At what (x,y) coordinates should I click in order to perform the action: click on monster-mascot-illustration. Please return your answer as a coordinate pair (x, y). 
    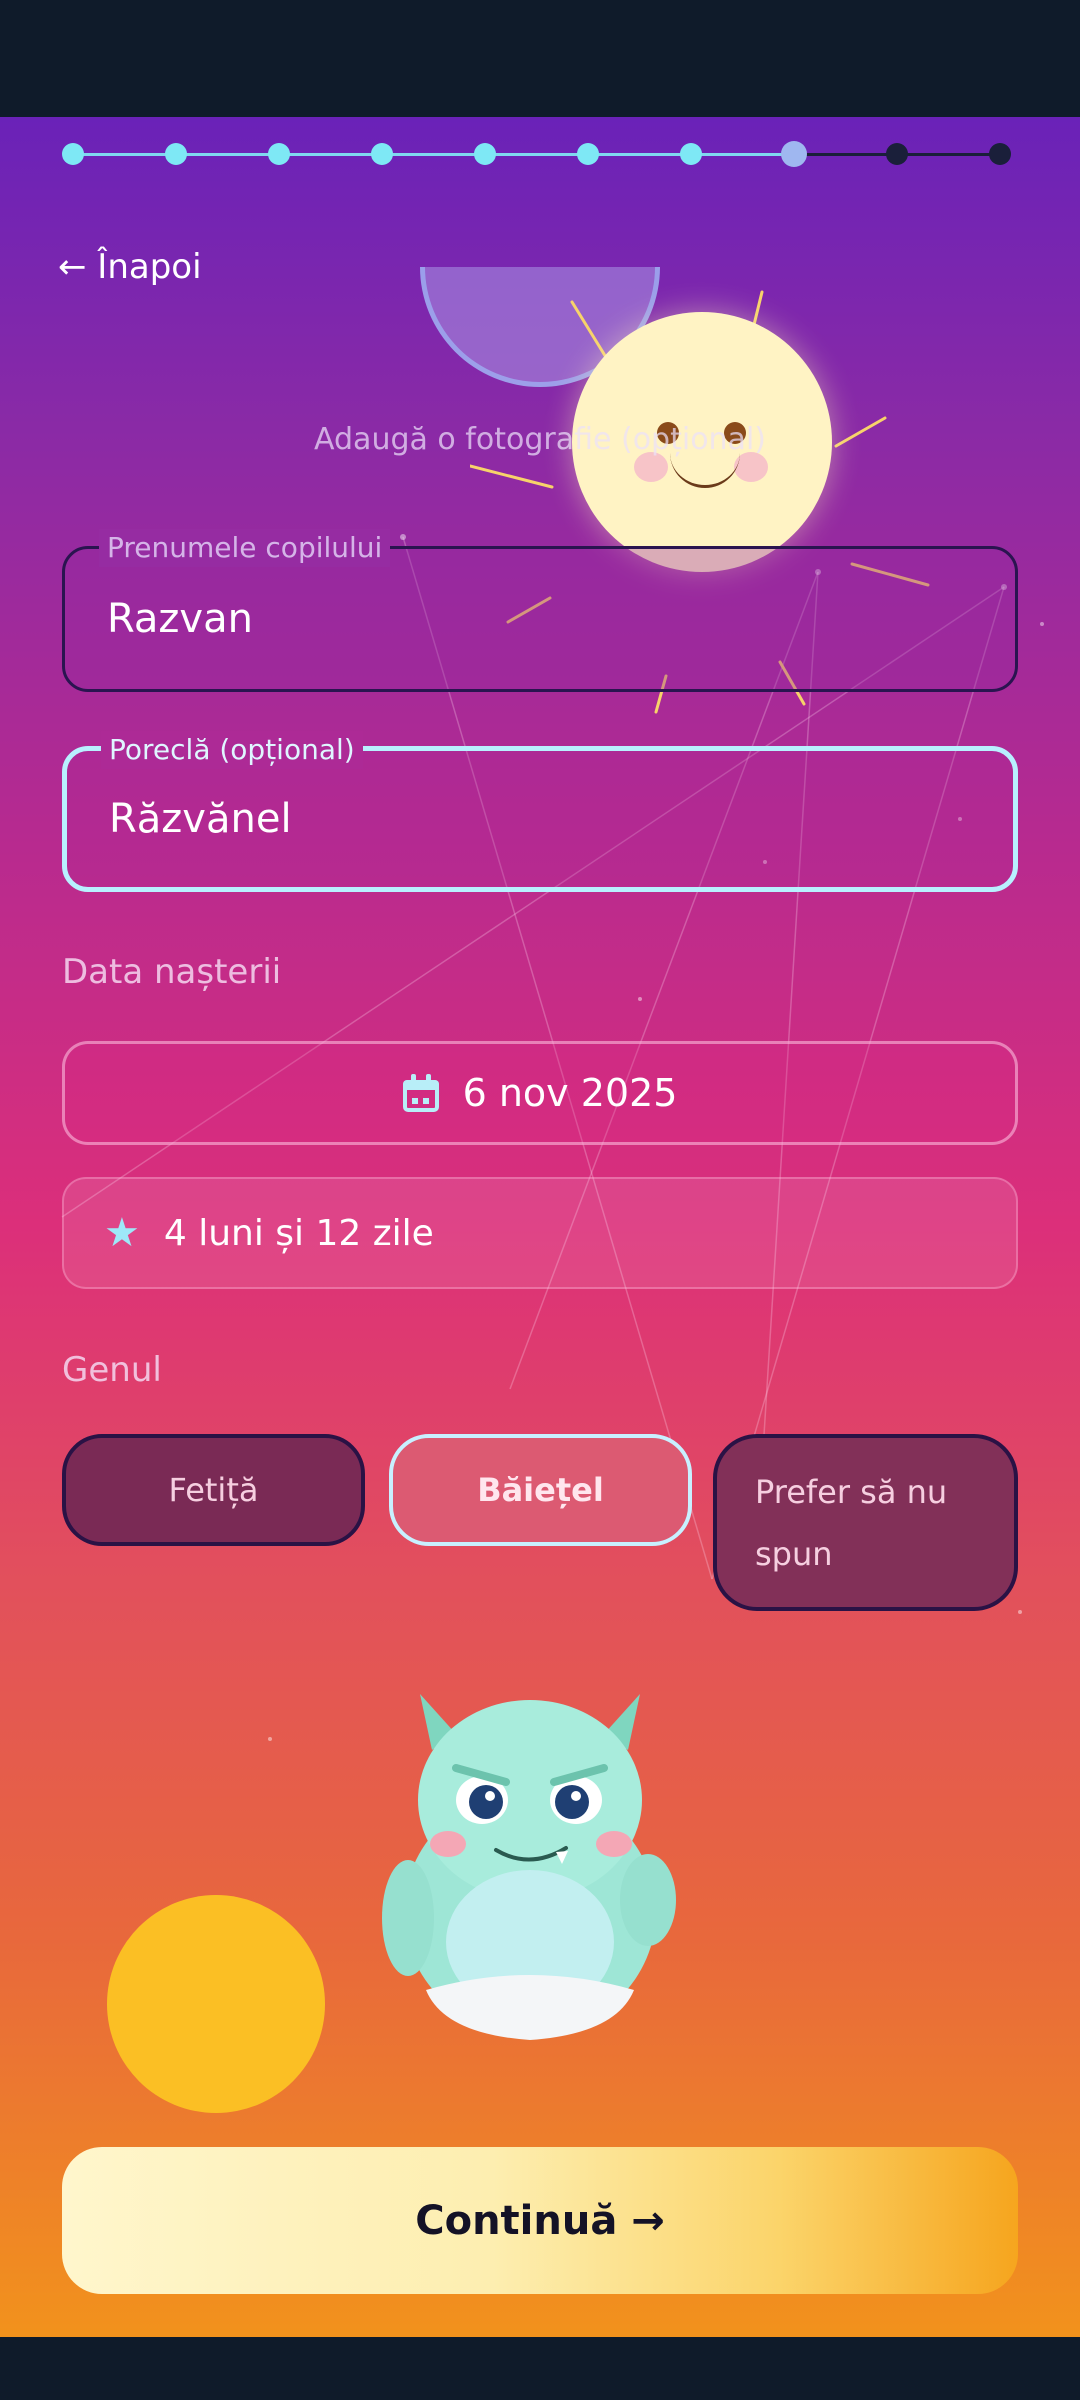
    Looking at the image, I should click on (529, 1867).